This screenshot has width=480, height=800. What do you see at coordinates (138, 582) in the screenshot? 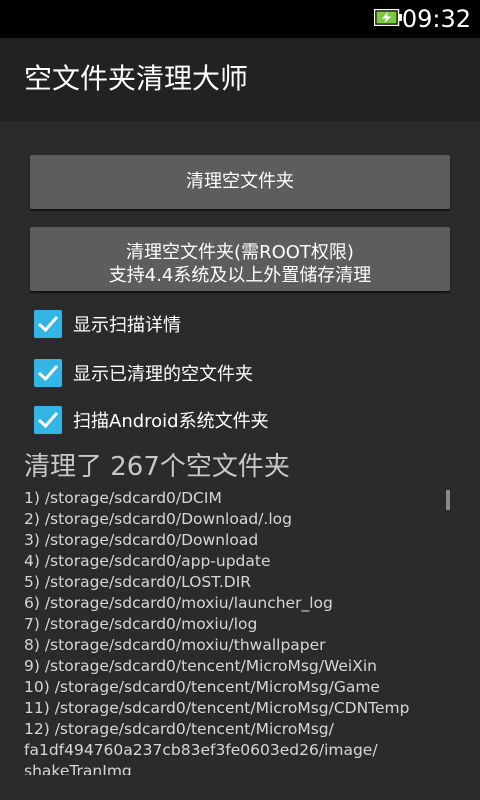
I see `log-line: 5) /storage/sdcard0/LOST.DIR` at bounding box center [138, 582].